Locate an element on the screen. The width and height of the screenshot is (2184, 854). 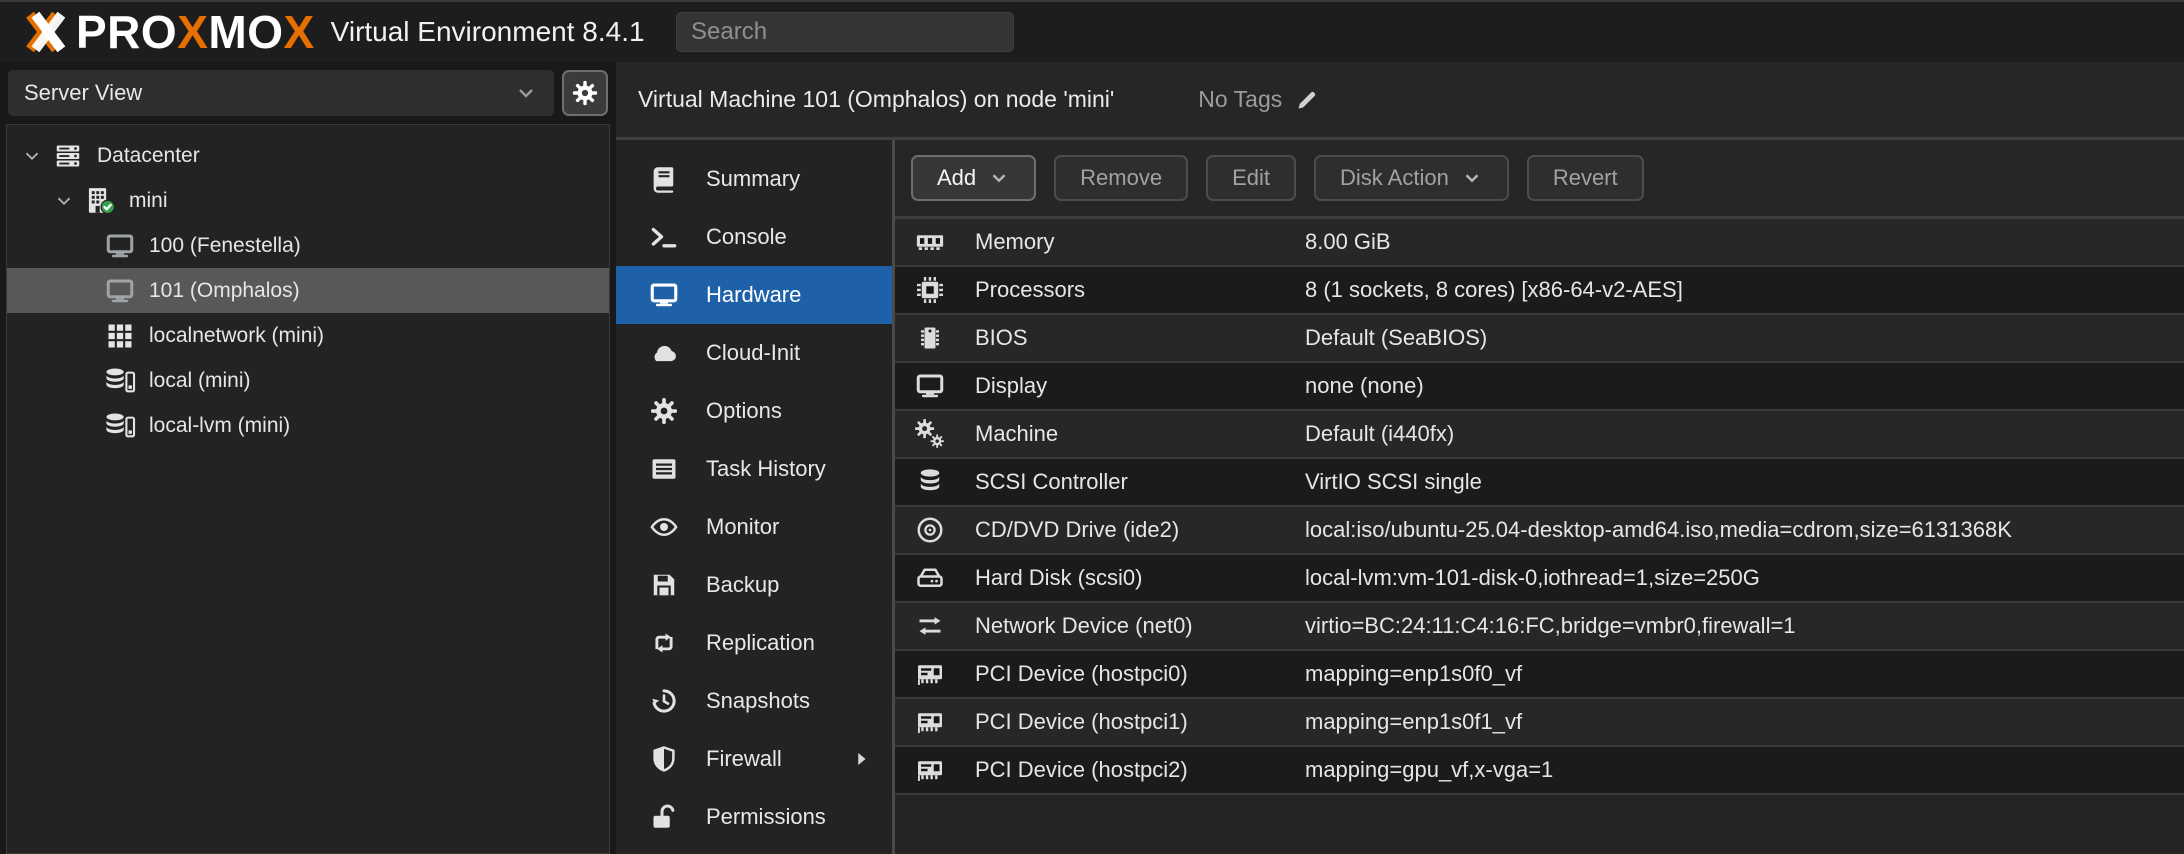
hardware-row-label: Display is located at coordinates (1011, 385).